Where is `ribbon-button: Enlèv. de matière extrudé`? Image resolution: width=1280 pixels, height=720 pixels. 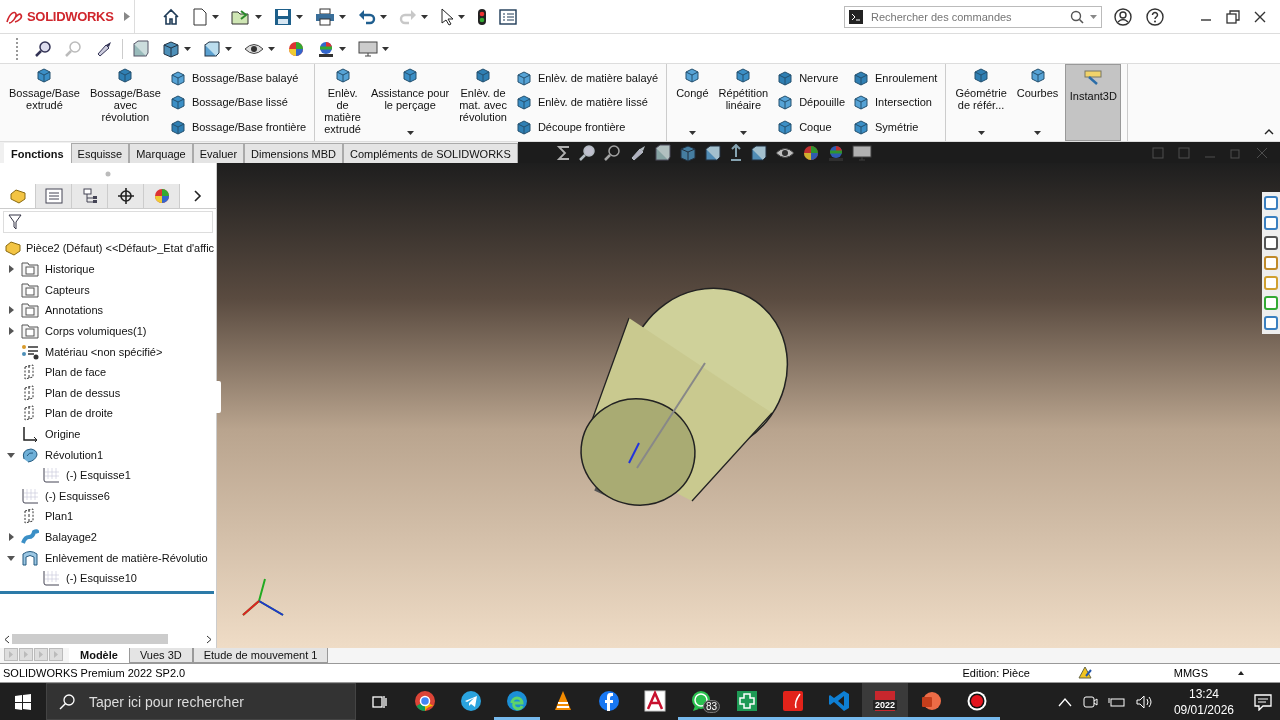
ribbon-button: Enlèv. de matière extrudé is located at coordinates (342, 102).